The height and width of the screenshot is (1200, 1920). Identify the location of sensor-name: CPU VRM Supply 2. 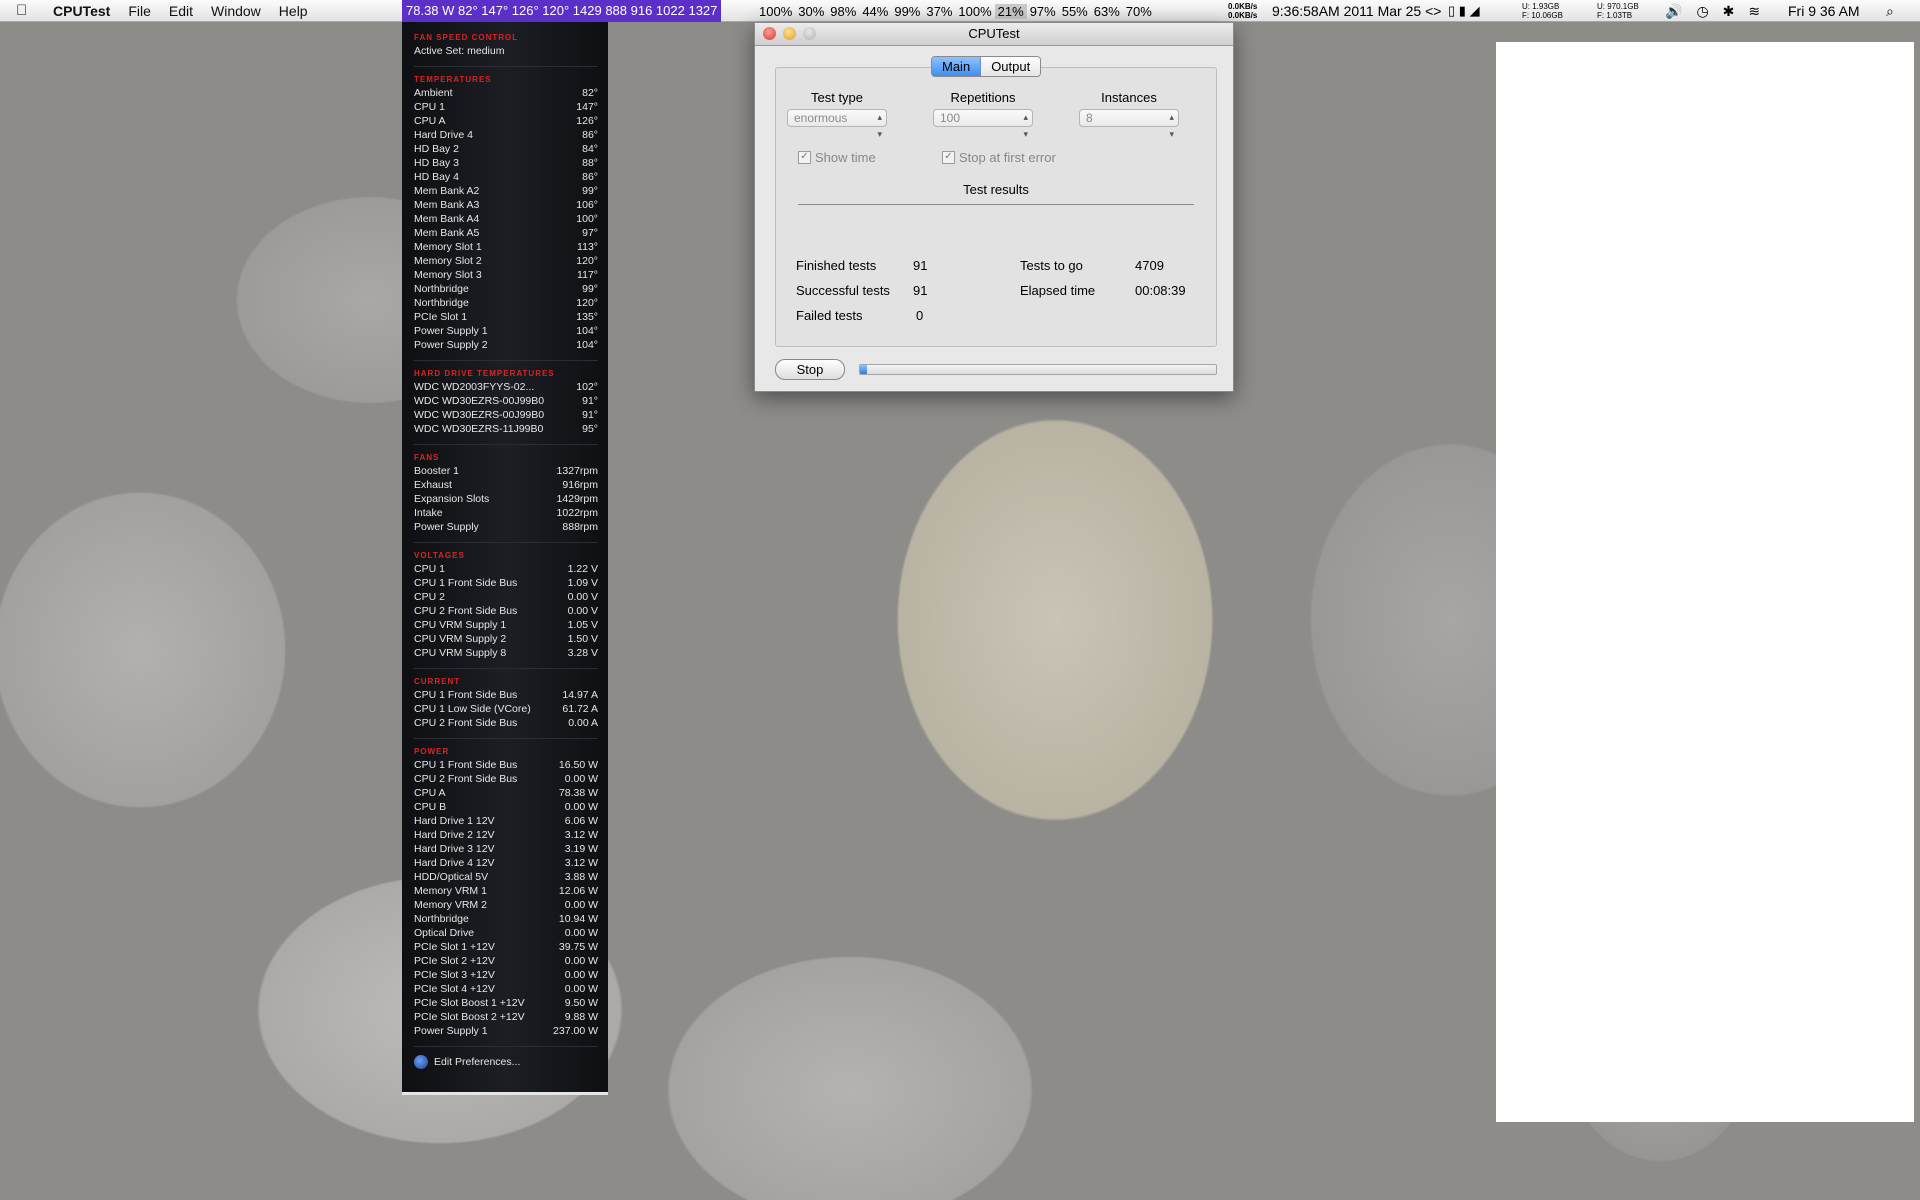
(460, 639).